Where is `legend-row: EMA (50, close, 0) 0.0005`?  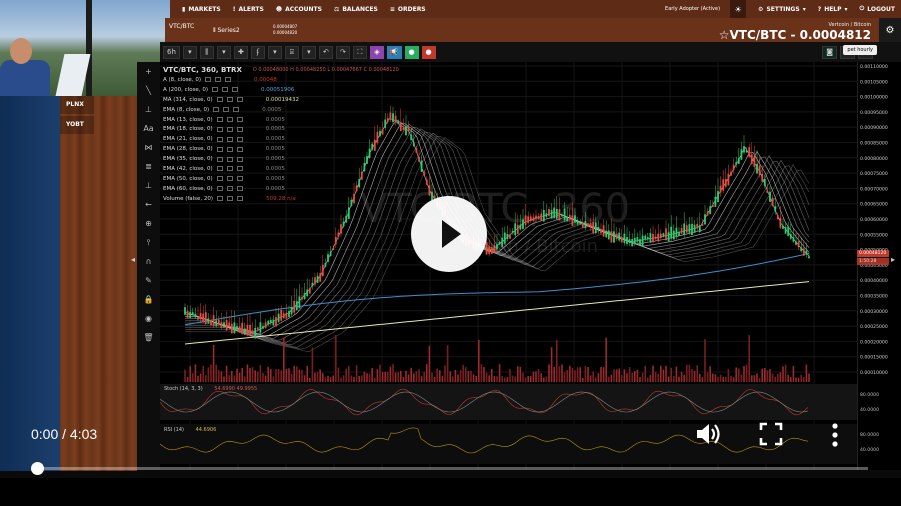
legend-row: EMA (50, close, 0) 0.0005 is located at coordinates (281, 179).